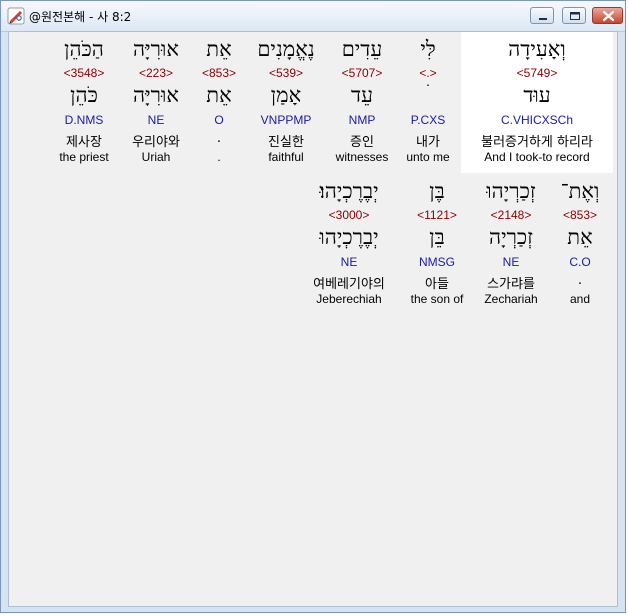  What do you see at coordinates (362, 95) in the screenshot?
I see `hebrew-lemma: עֵד` at bounding box center [362, 95].